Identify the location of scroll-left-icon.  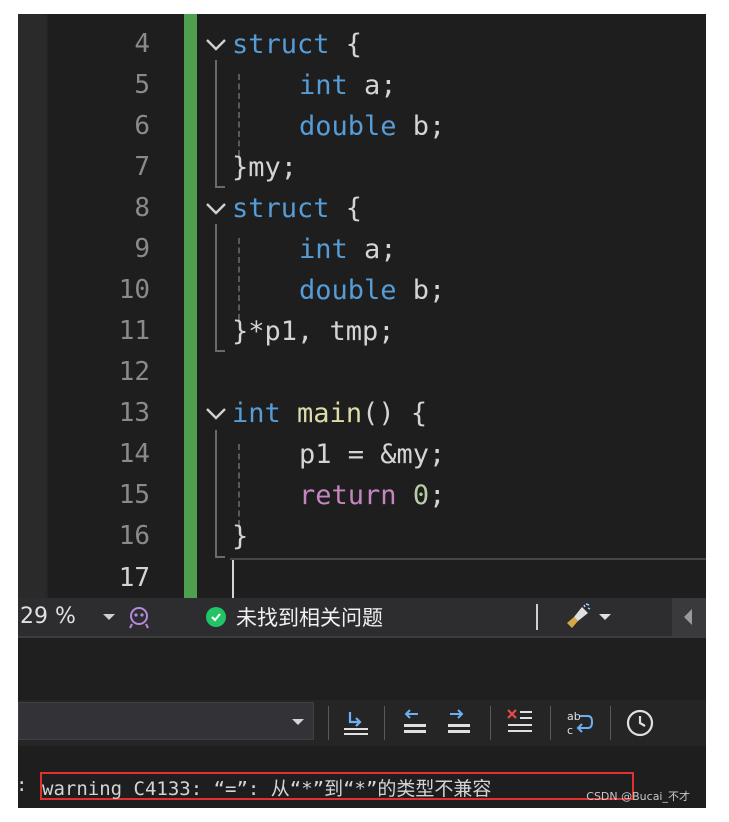
(688, 617).